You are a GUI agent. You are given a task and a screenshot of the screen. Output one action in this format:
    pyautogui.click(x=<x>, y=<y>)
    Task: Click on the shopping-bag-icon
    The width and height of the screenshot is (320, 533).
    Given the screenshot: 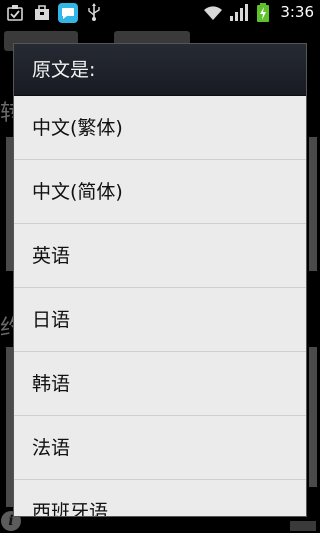 What is the action you would take?
    pyautogui.click(x=42, y=12)
    